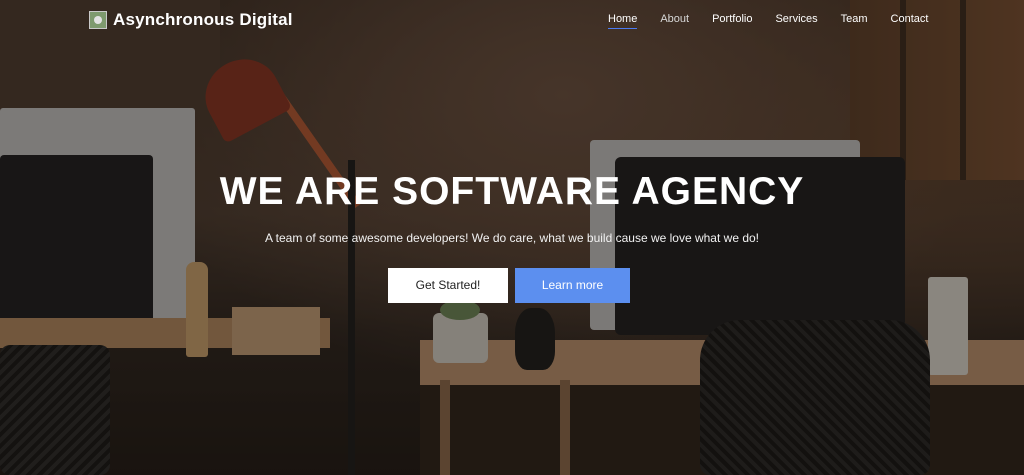 The width and height of the screenshot is (1024, 475). What do you see at coordinates (674, 21) in the screenshot?
I see `nav-item-about: About` at bounding box center [674, 21].